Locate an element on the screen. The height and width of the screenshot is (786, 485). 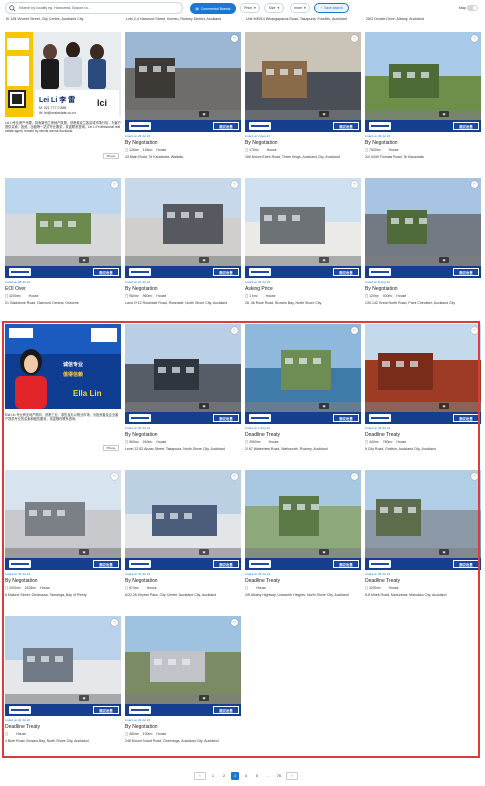
listing-features: ▢ 7500m² House is located at coordinates (423, 150).